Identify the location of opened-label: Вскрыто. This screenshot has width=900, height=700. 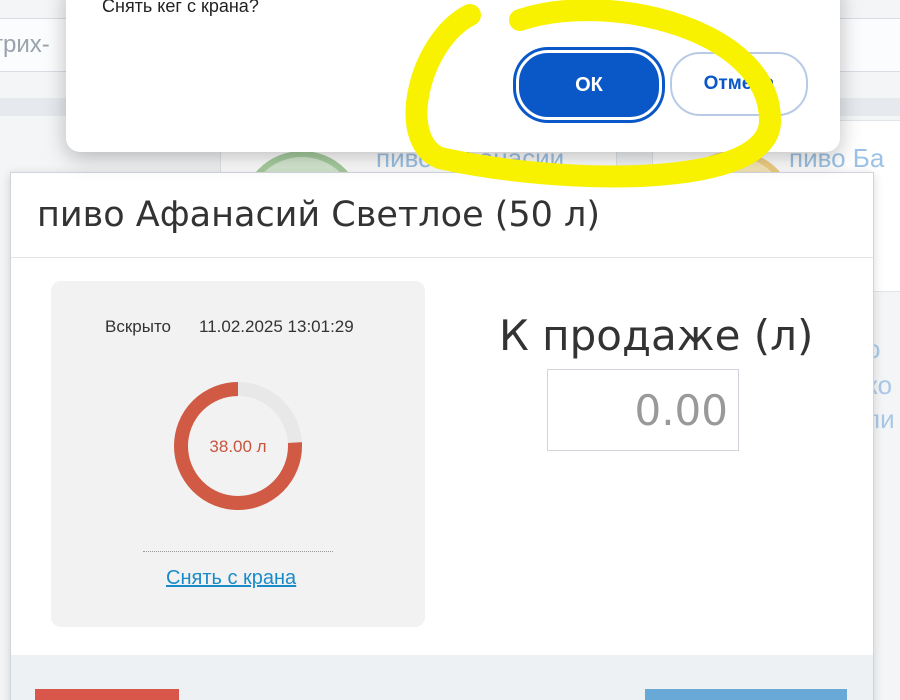
(138, 326).